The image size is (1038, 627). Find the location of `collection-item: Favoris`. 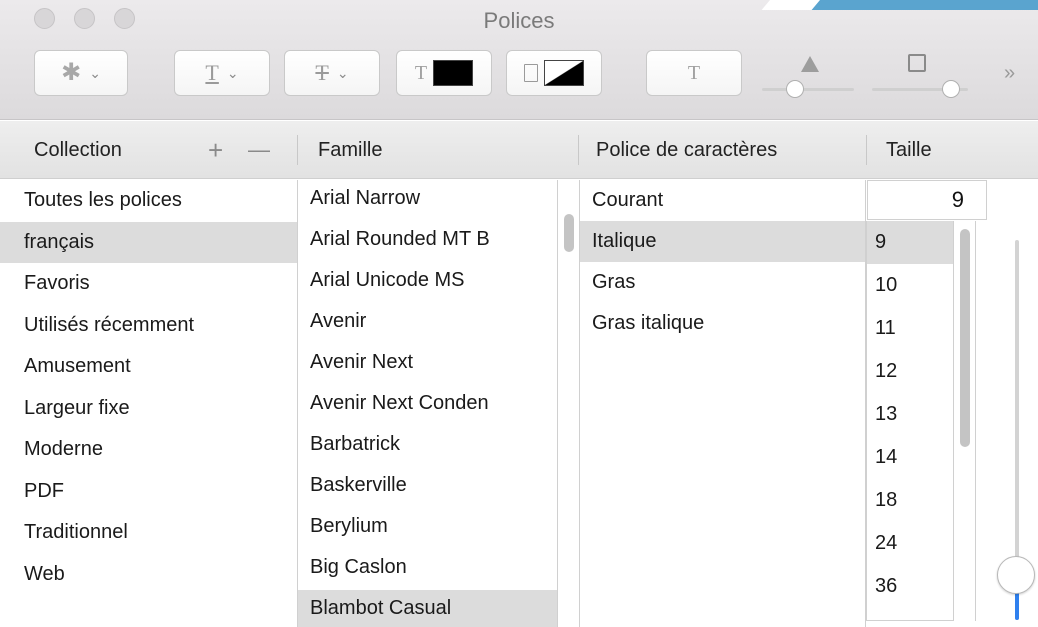

collection-item: Favoris is located at coordinates (148, 284).